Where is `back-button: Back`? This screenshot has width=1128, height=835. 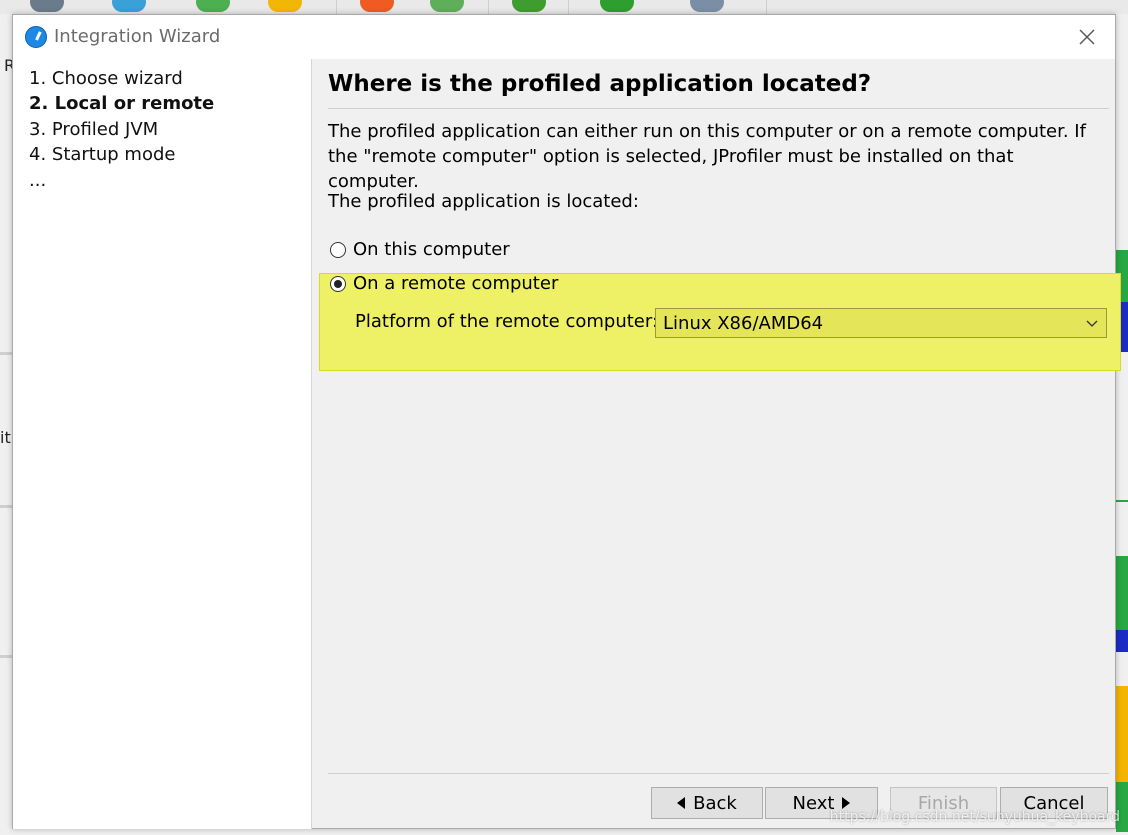
back-button: Back is located at coordinates (707, 803).